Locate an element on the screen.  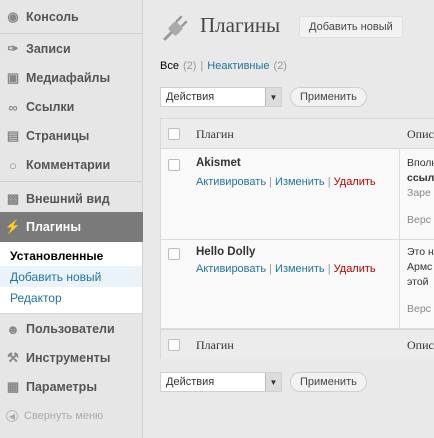
plugin-description: Это н Армс этой Верс is located at coordinates (420, 281).